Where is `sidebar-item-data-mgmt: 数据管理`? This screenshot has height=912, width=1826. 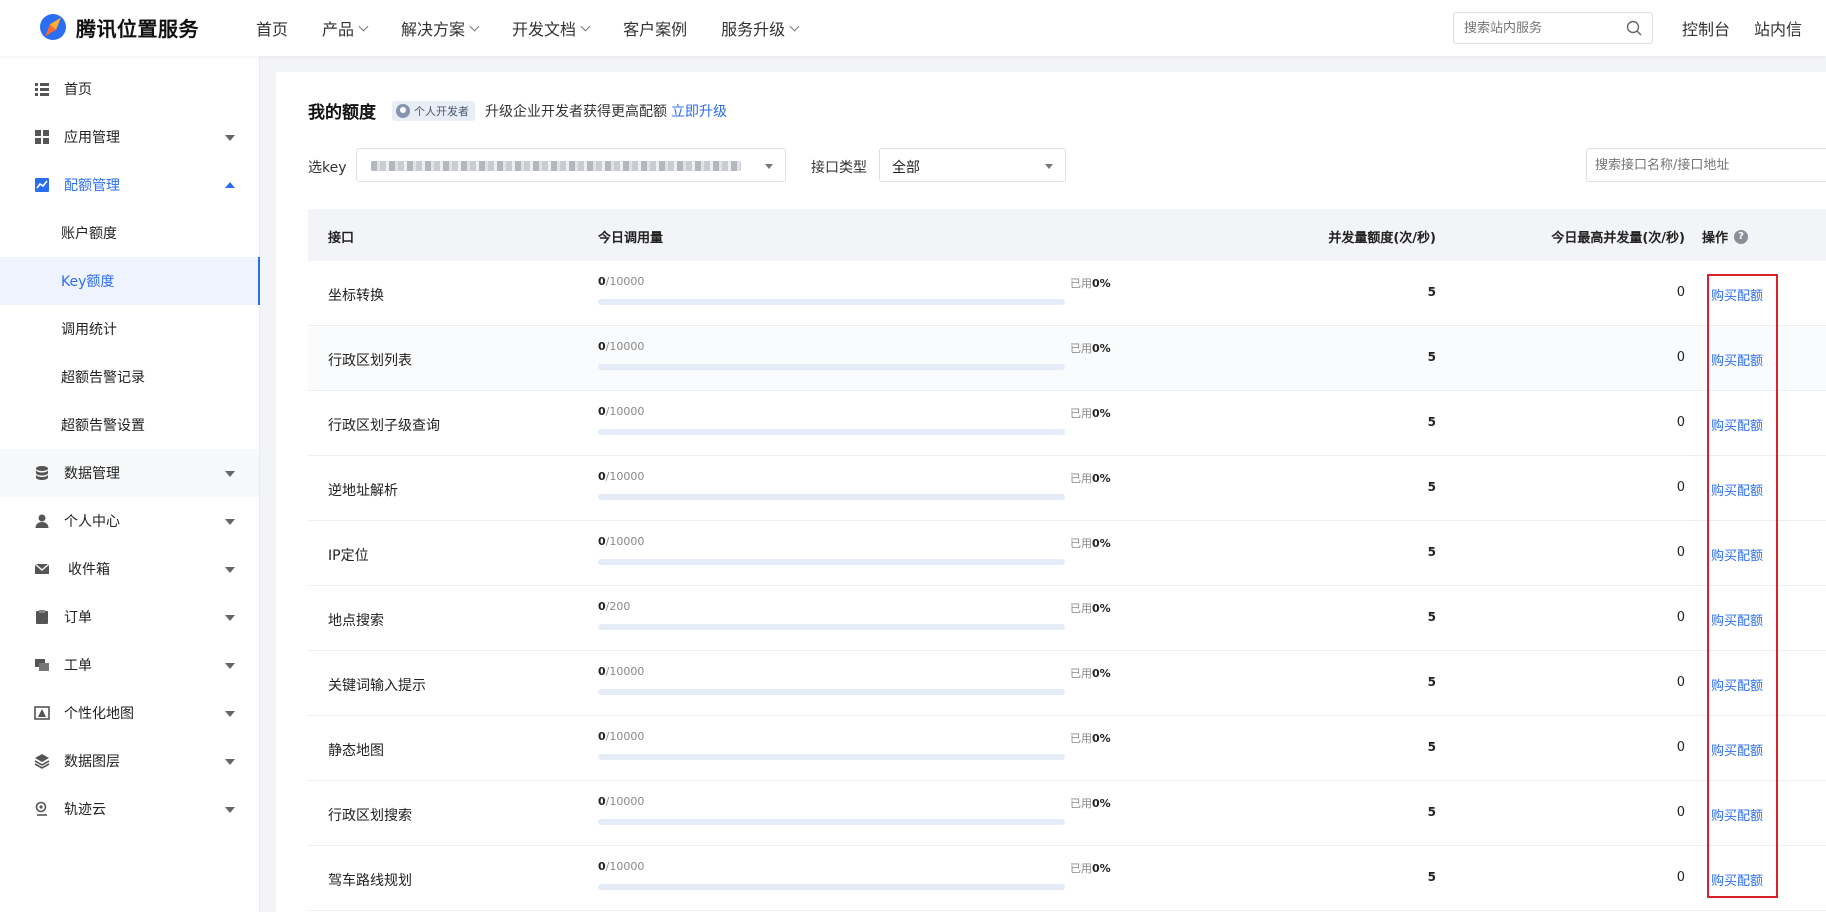 sidebar-item-data-mgmt: 数据管理 is located at coordinates (129, 473).